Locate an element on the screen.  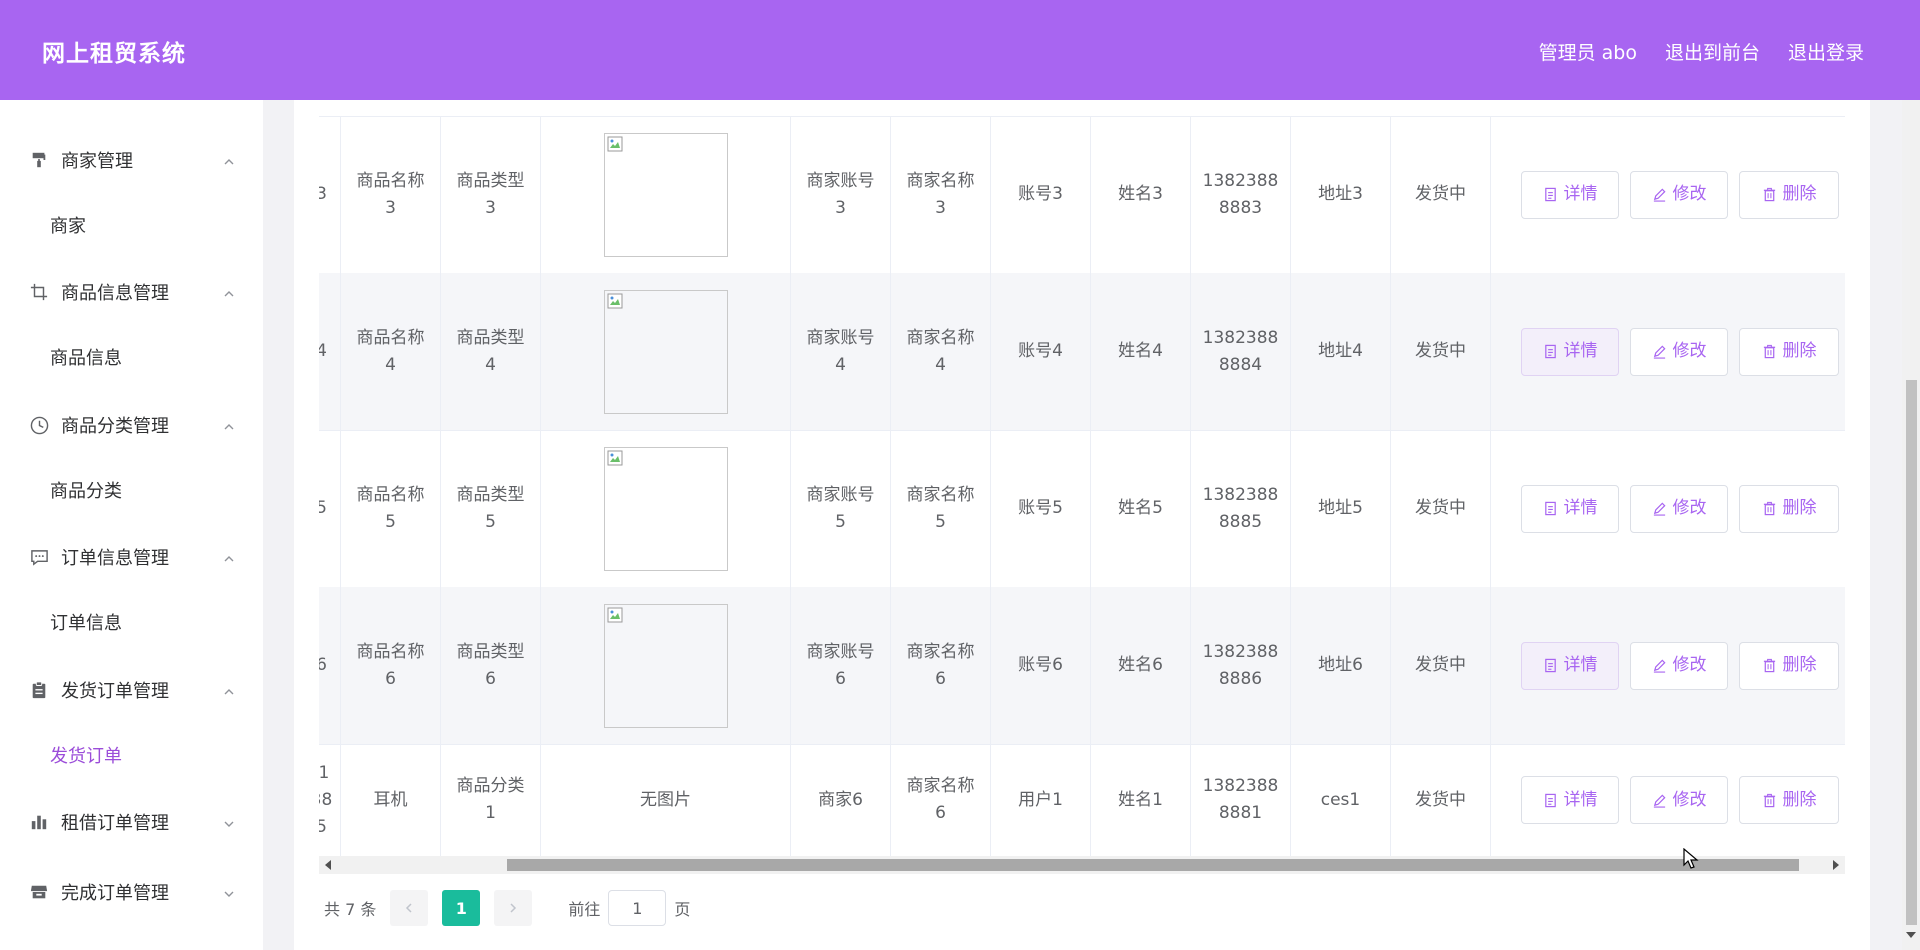
menu-label: 发货订单管理 is located at coordinates (115, 691).